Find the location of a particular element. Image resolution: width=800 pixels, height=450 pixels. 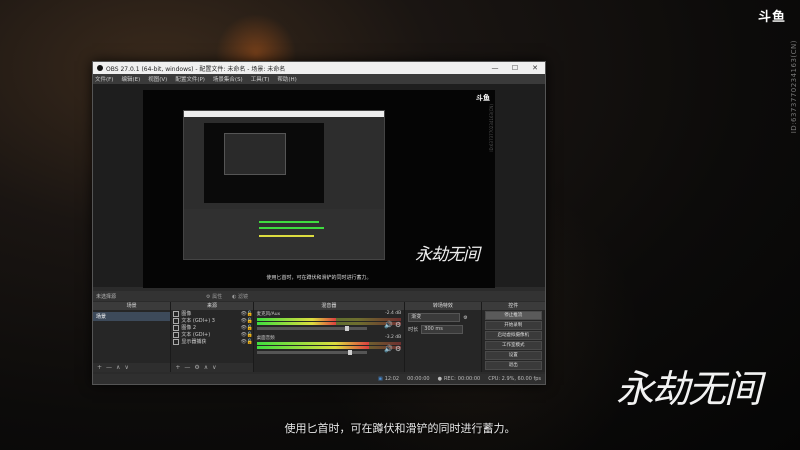

transition-duration-row: 时长 300 ms is located at coordinates (442, 328).